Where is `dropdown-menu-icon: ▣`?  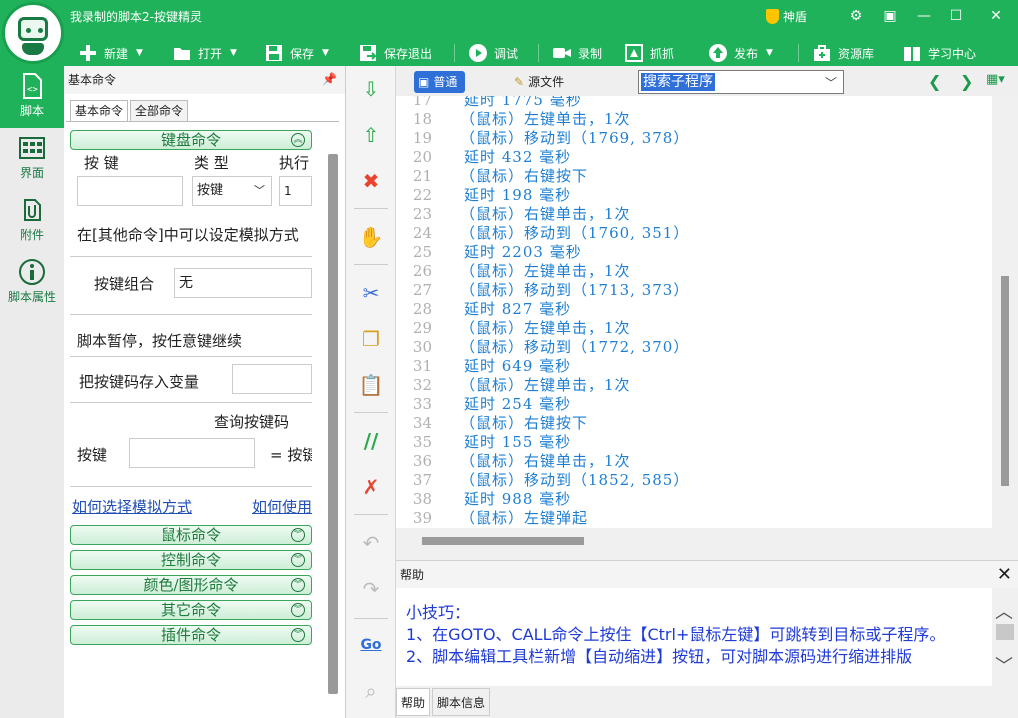
dropdown-menu-icon: ▣ is located at coordinates (890, 16).